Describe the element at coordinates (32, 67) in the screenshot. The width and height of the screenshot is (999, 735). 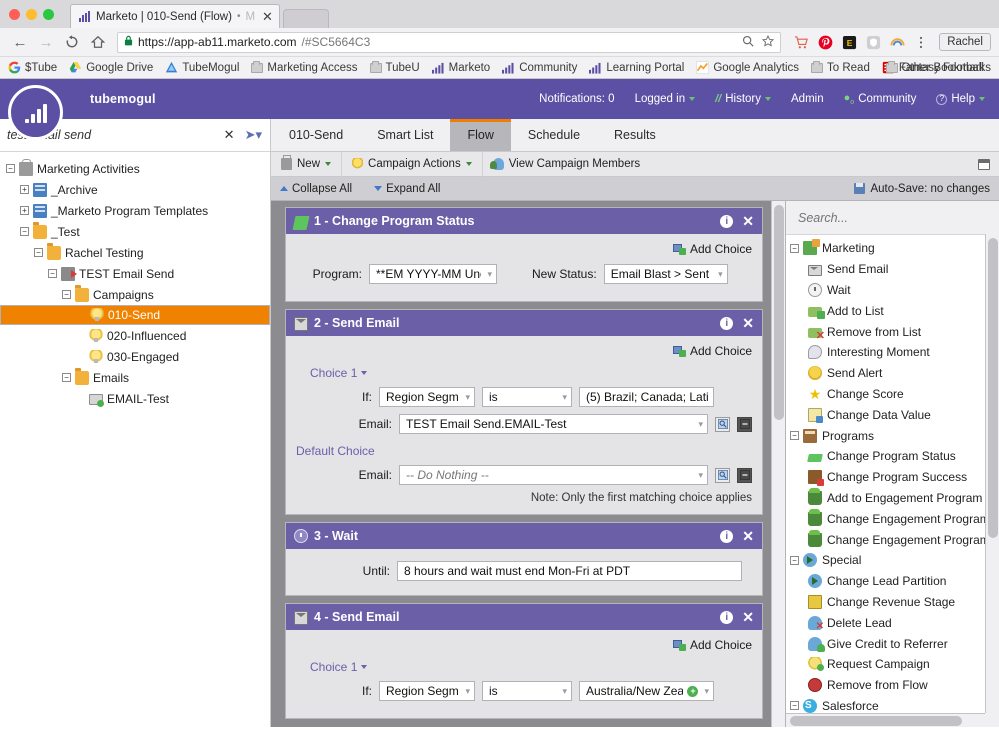
I see `bookmark-tube: $Tube` at that location.